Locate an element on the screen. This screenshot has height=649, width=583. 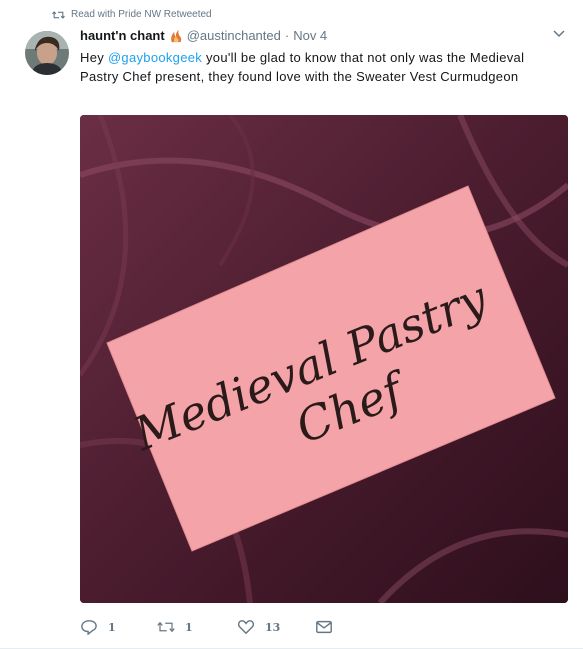
avatar is located at coordinates (47, 53).